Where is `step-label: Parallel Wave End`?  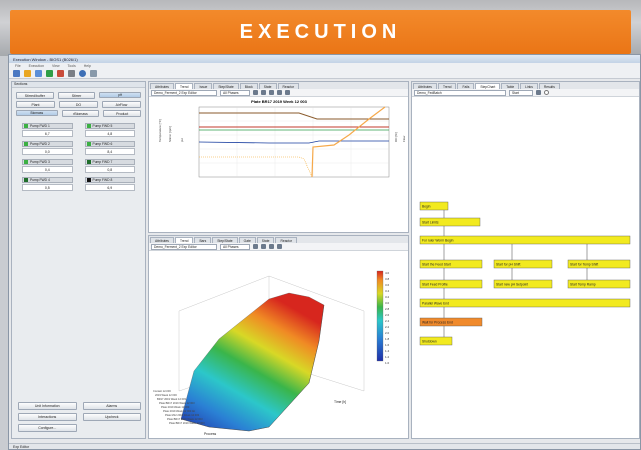
step-label: Parallel Wave End is located at coordinates (435, 304).